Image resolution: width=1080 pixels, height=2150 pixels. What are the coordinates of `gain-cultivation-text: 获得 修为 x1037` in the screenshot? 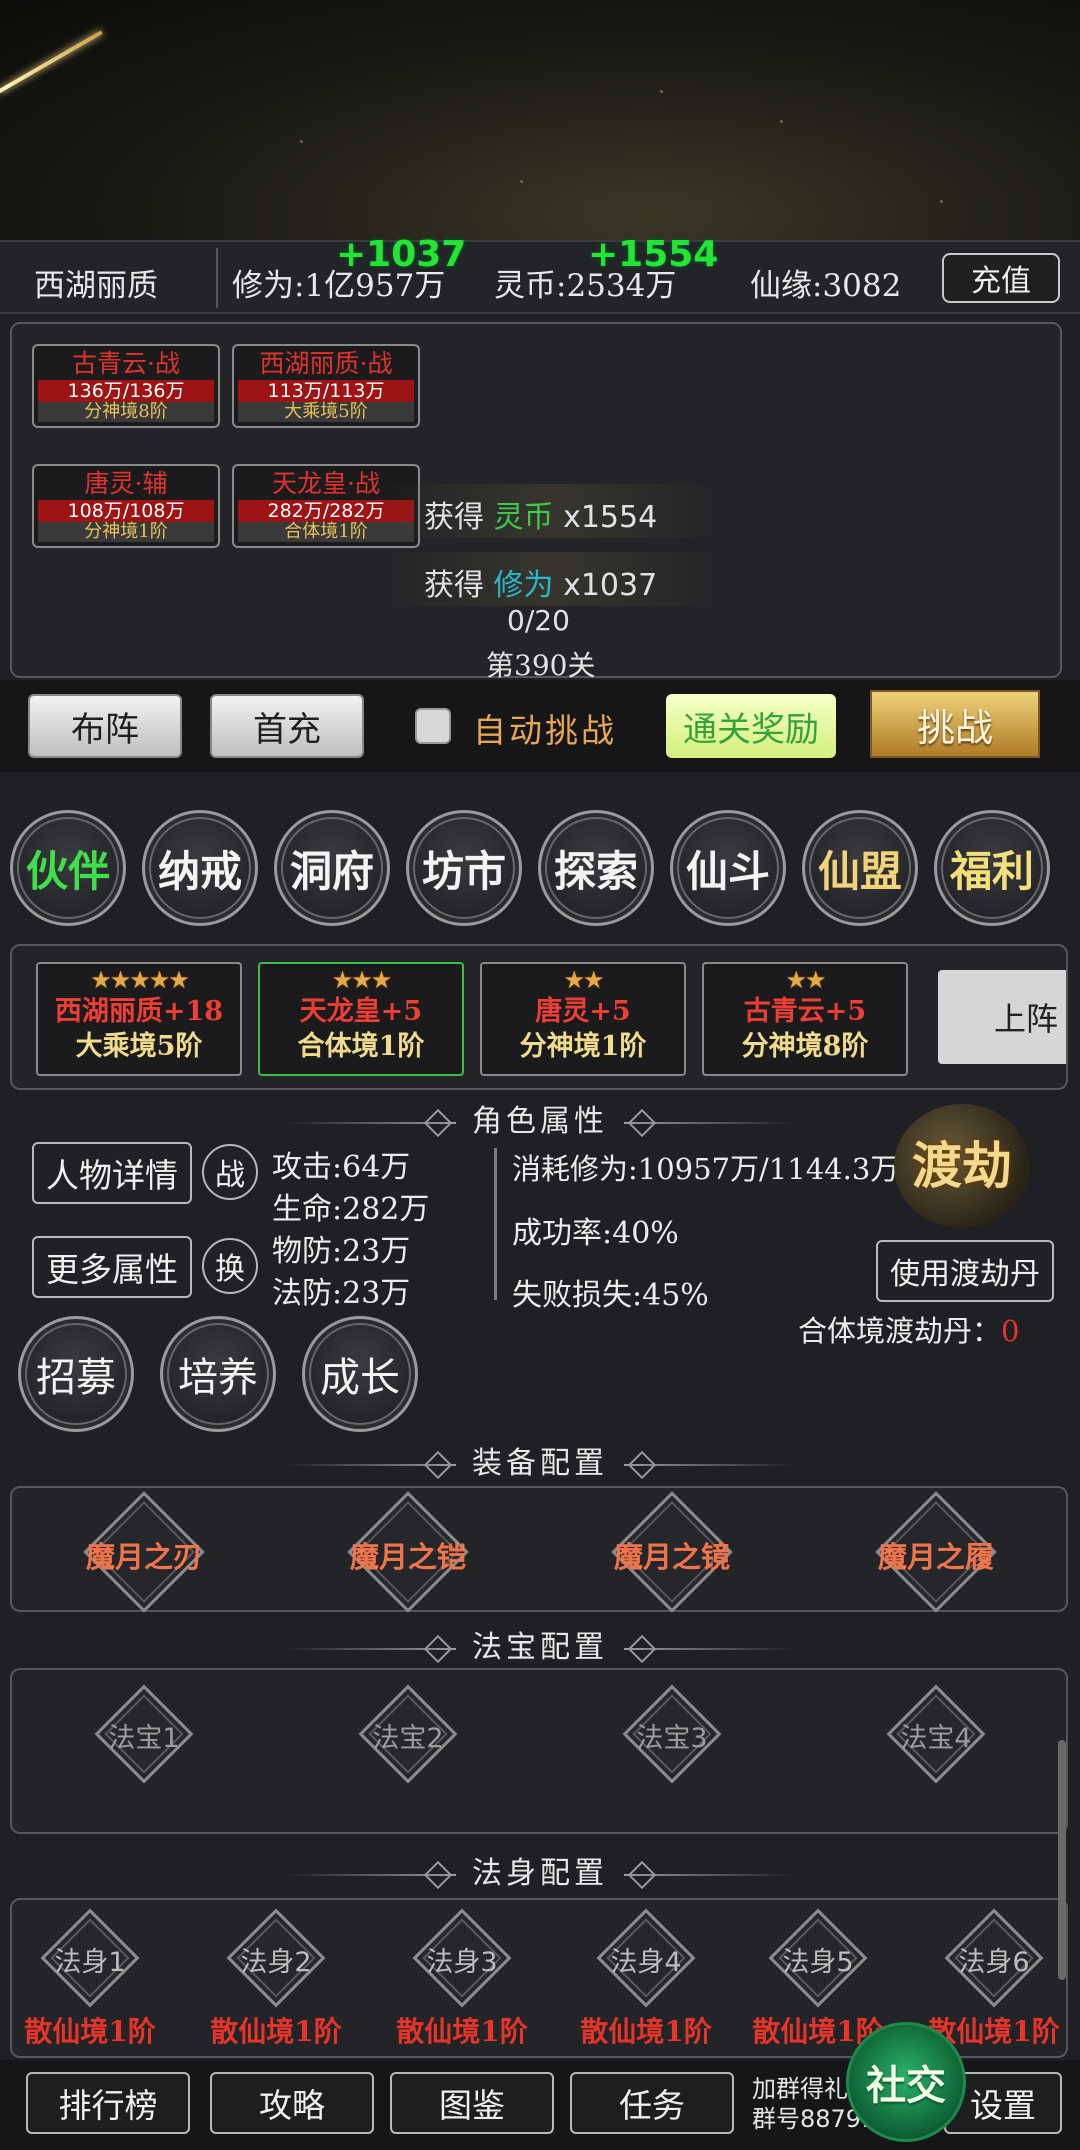 It's located at (540, 582).